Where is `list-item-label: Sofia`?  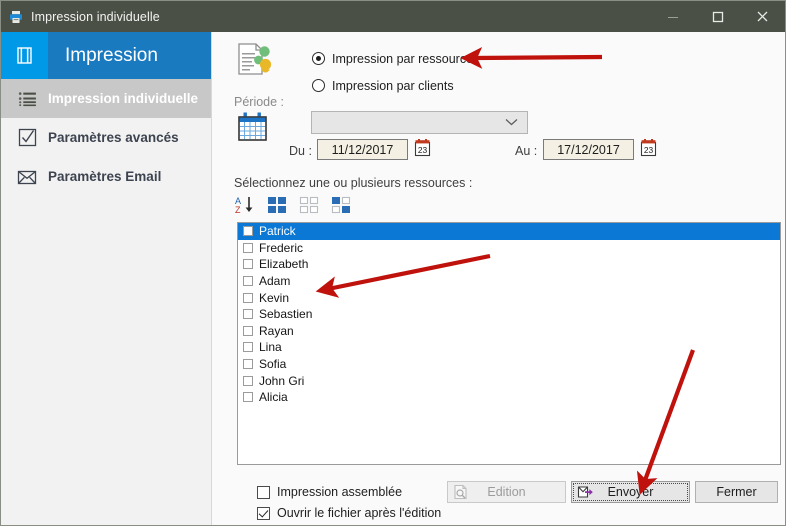
list-item-label: Sofia is located at coordinates (273, 364).